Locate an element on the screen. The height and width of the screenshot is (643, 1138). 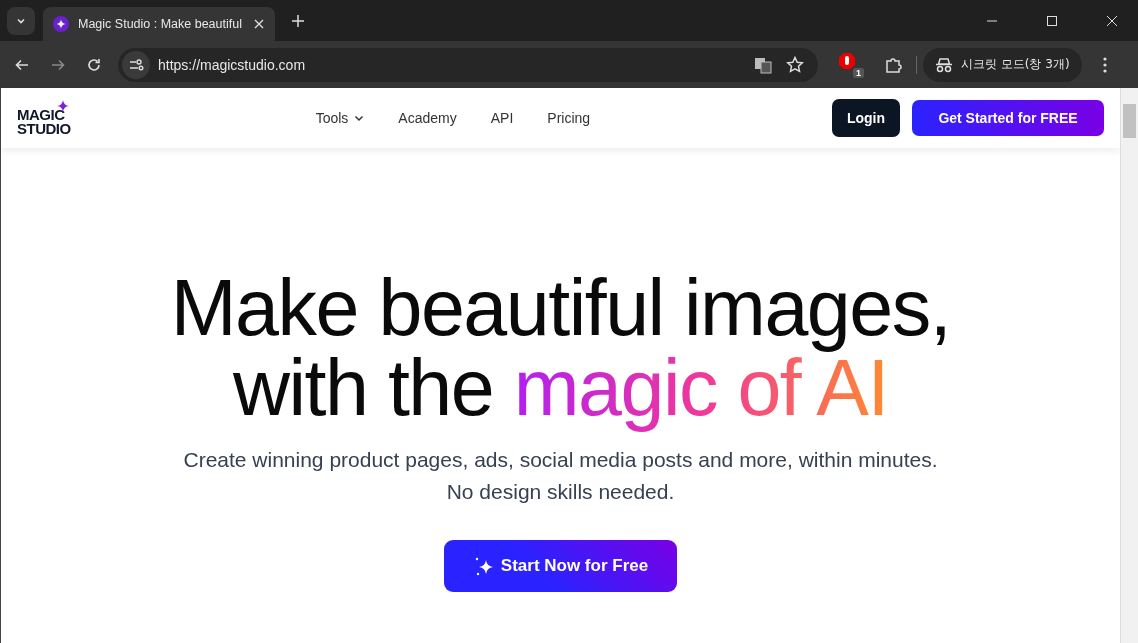
nav-link: Pricing is located at coordinates (569, 118).